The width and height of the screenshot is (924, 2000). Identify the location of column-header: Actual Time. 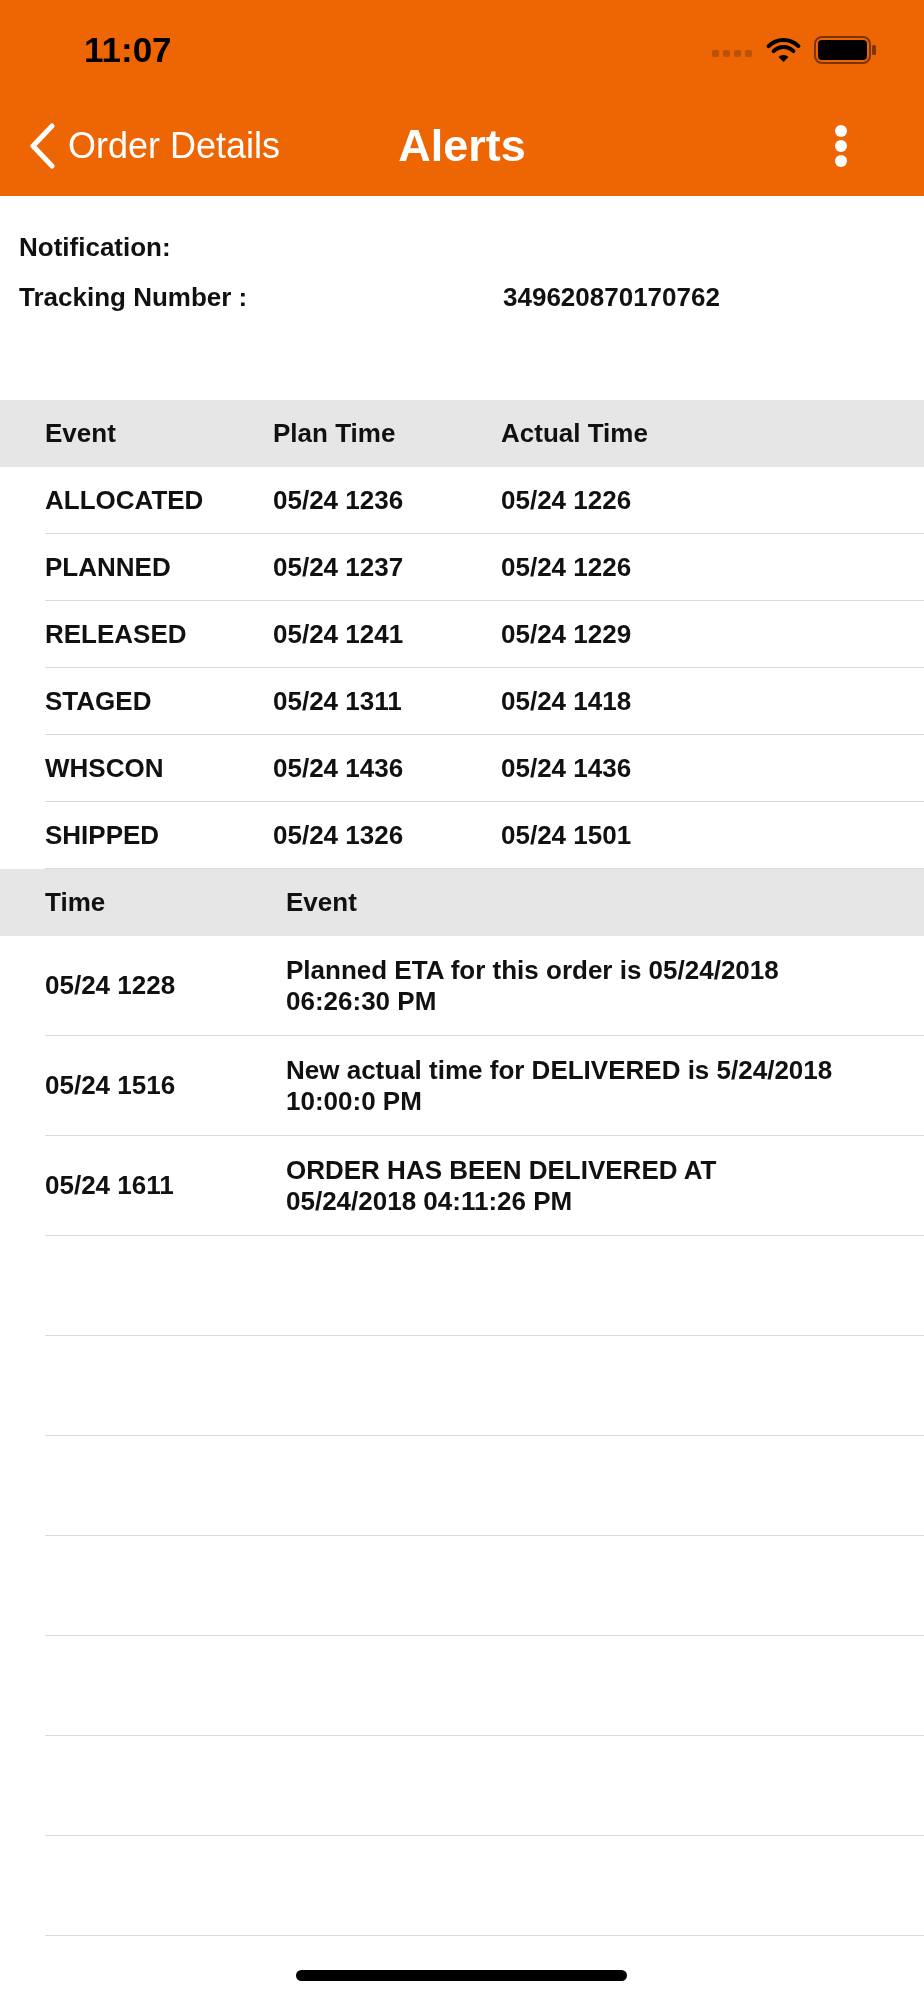
(574, 433).